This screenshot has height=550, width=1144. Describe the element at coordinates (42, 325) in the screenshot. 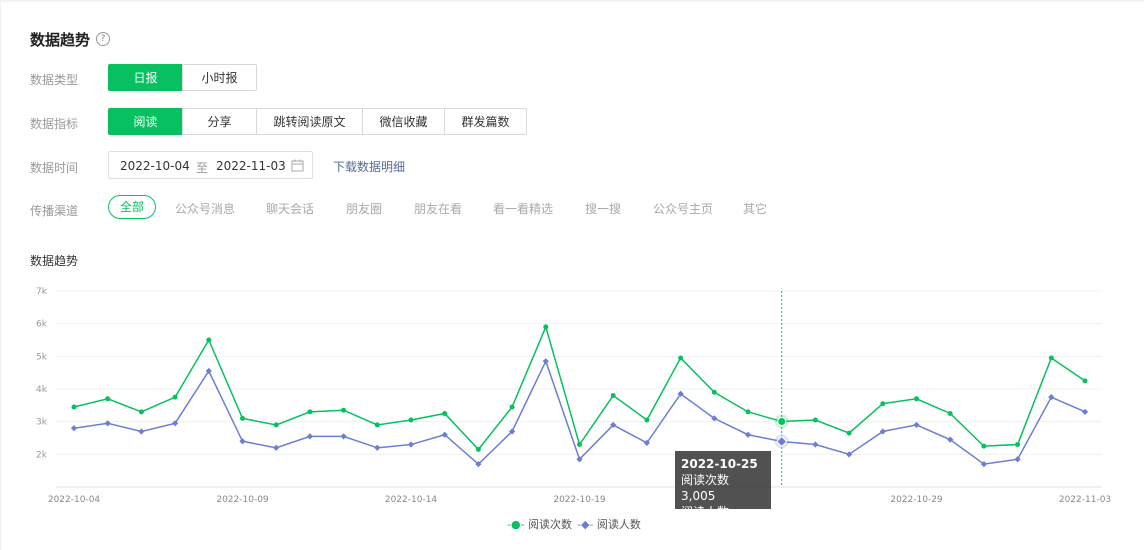

I see `y-tick-label: 6k` at that location.